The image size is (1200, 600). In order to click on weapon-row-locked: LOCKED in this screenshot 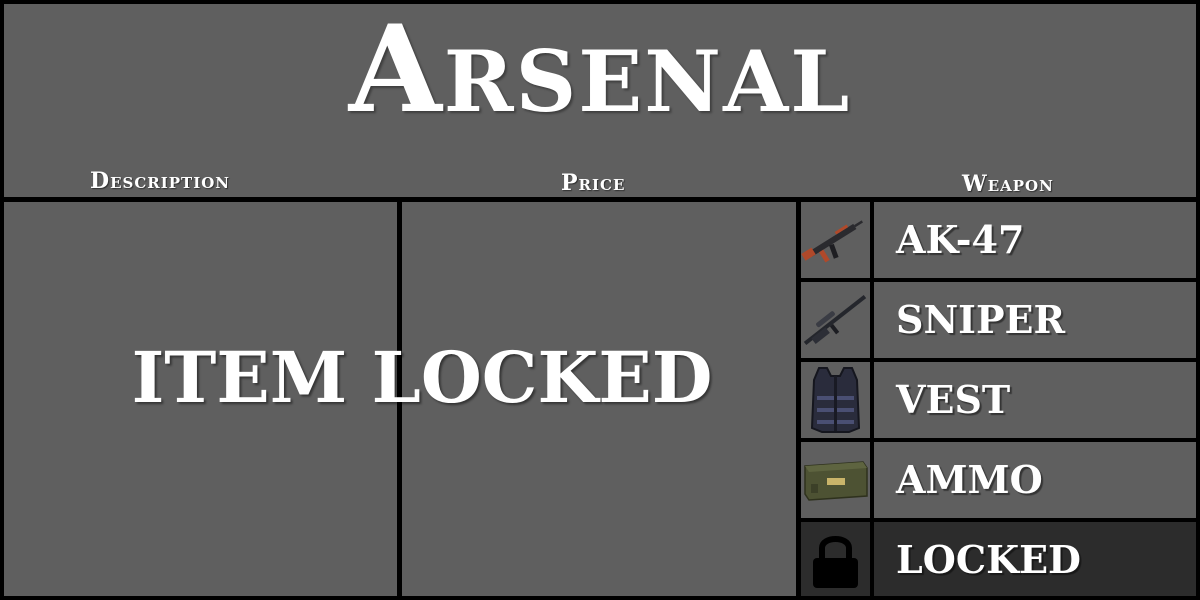, I will do `click(998, 559)`.